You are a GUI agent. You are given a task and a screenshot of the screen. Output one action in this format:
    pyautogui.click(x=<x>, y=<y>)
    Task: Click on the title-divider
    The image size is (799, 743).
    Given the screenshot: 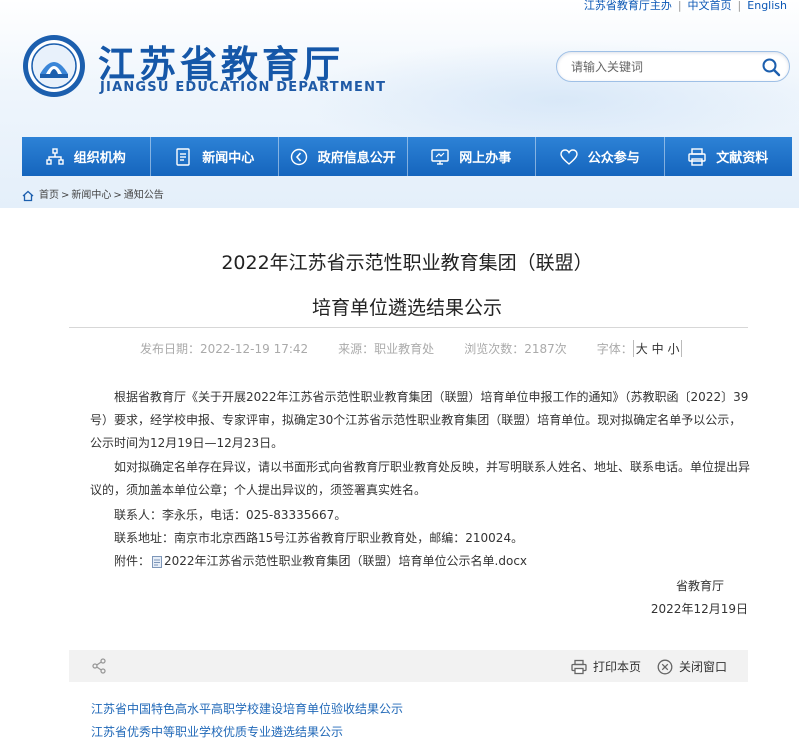 What is the action you would take?
    pyautogui.click(x=408, y=327)
    